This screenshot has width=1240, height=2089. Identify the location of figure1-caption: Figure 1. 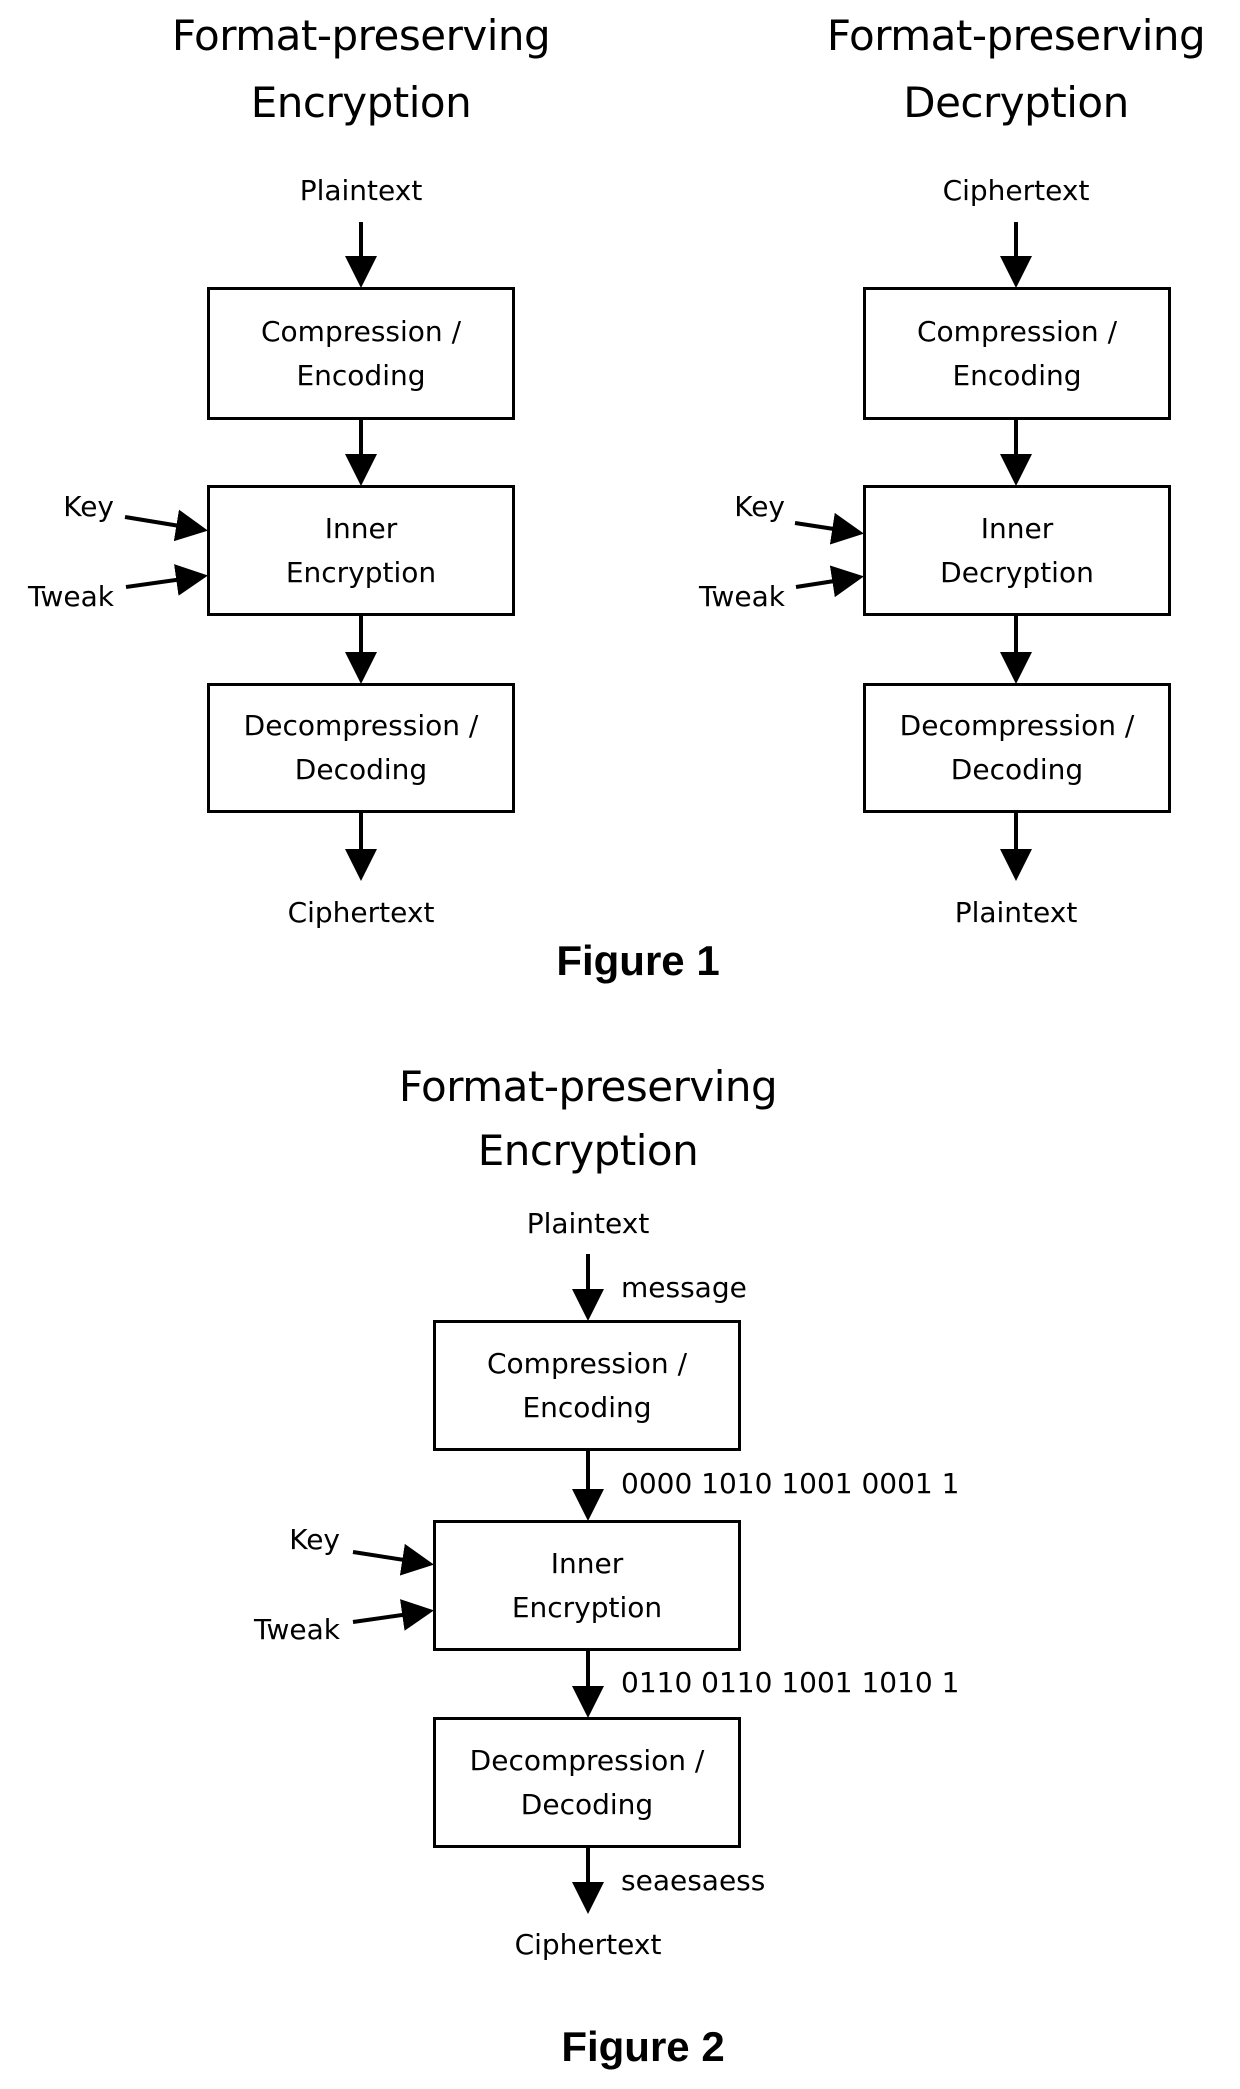
(638, 960).